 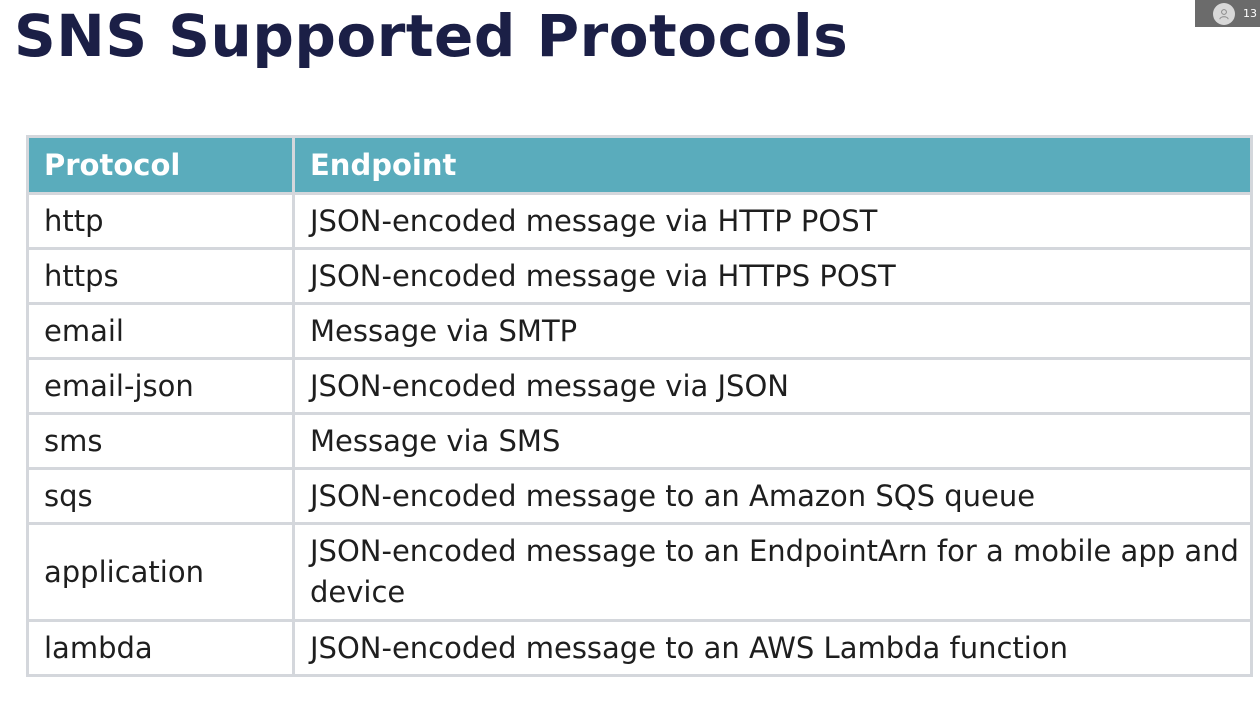 I want to click on endpoint-column-header: Endpoint, so click(x=772, y=165).